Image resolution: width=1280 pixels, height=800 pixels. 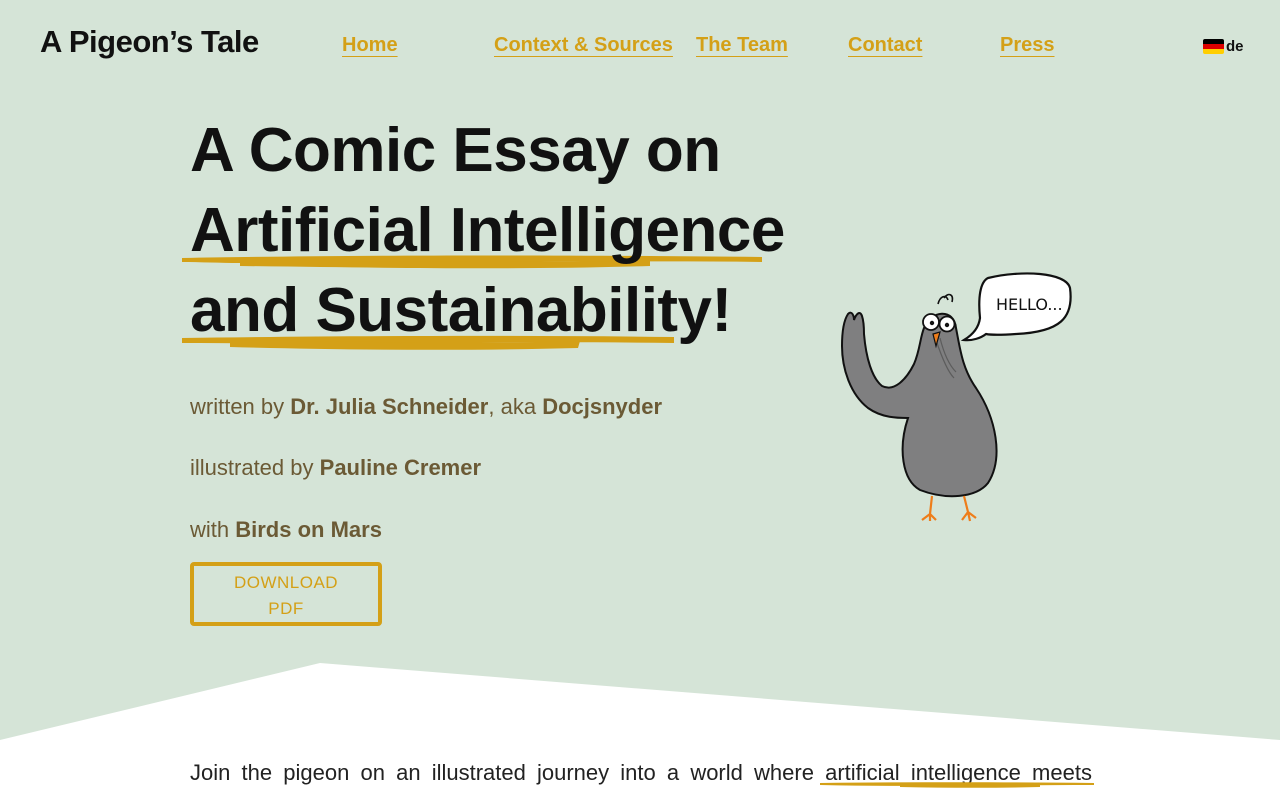 What do you see at coordinates (602, 406) in the screenshot?
I see `author-alias: Docjsnyder` at bounding box center [602, 406].